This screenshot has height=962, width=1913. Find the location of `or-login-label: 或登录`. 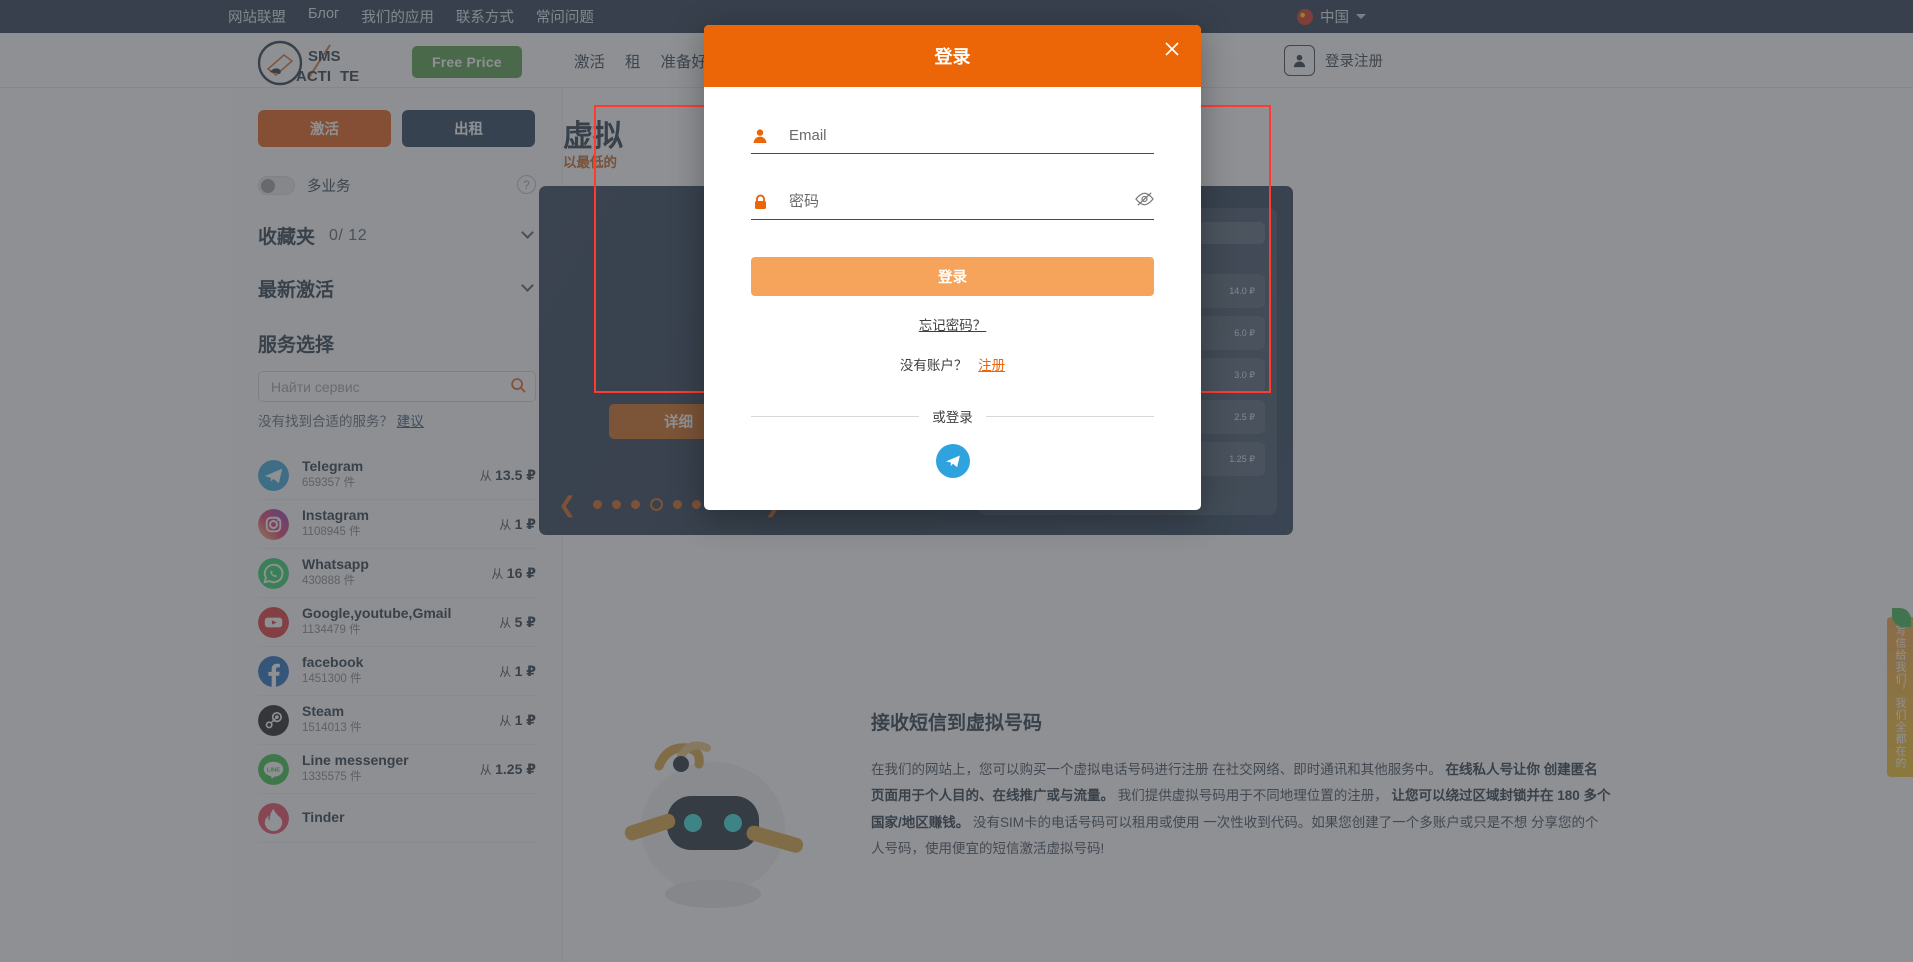

or-login-label: 或登录 is located at coordinates (952, 417).